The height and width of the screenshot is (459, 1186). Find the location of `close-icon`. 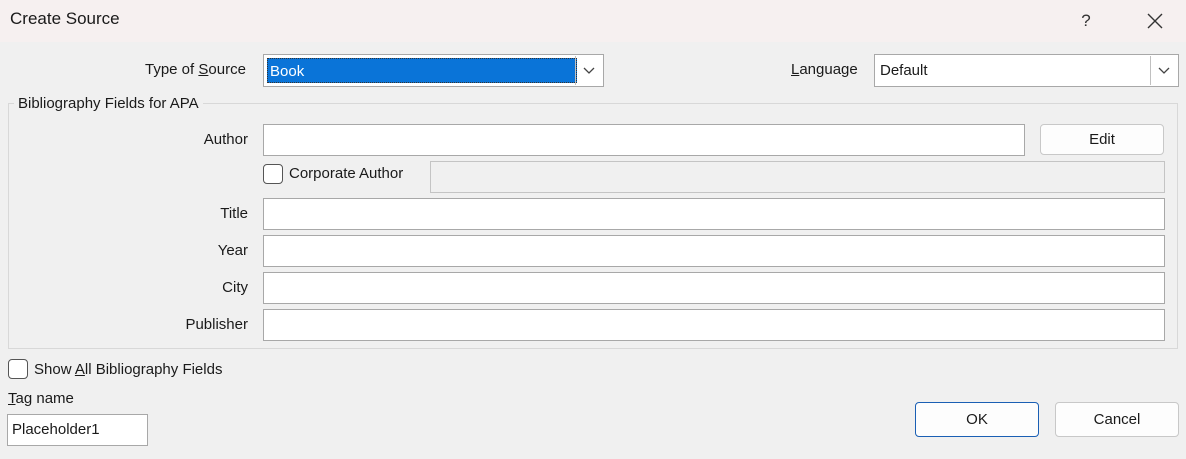

close-icon is located at coordinates (1155, 21).